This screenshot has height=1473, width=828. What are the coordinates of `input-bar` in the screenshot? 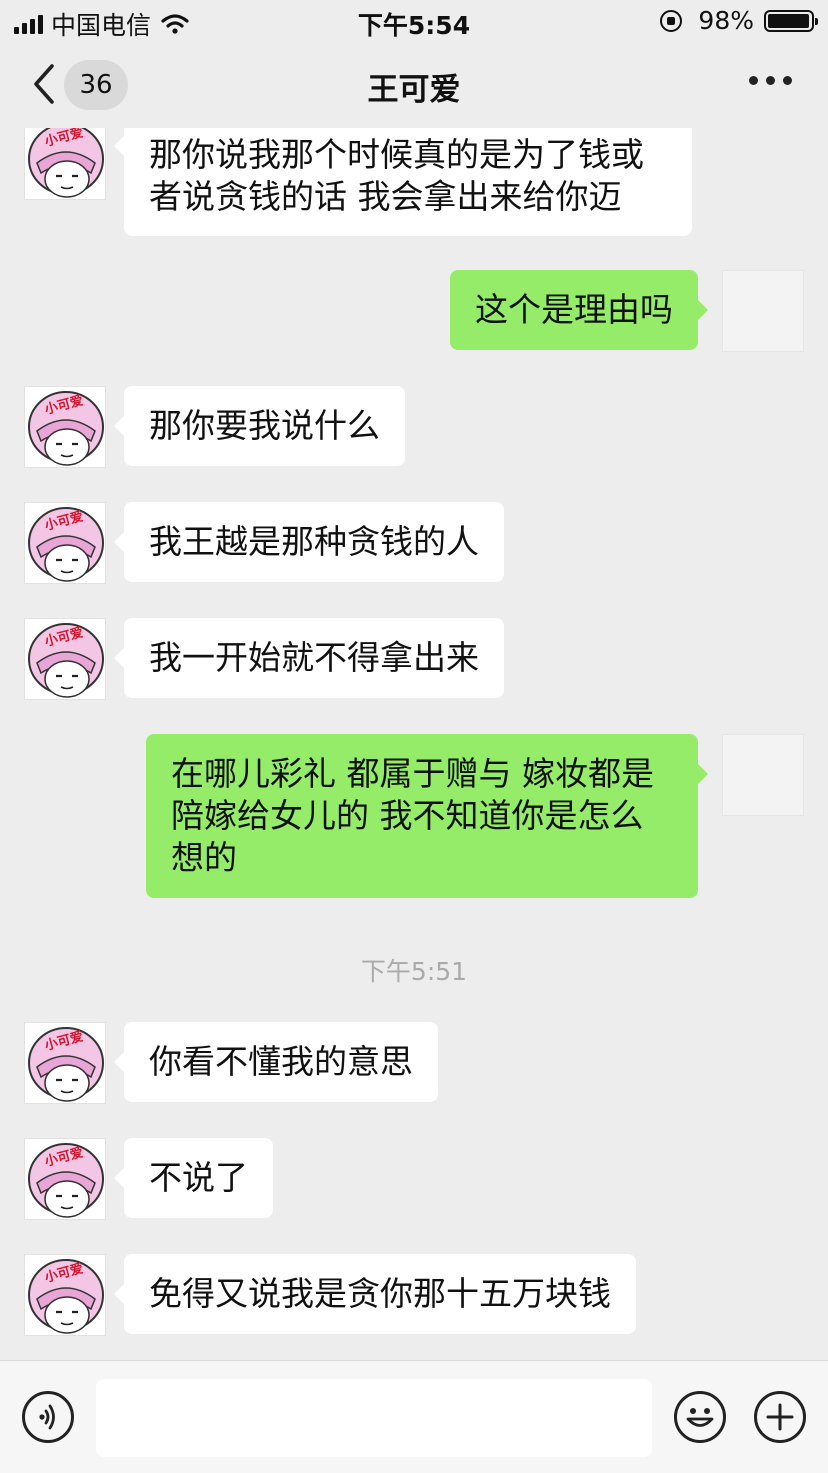 It's located at (414, 1416).